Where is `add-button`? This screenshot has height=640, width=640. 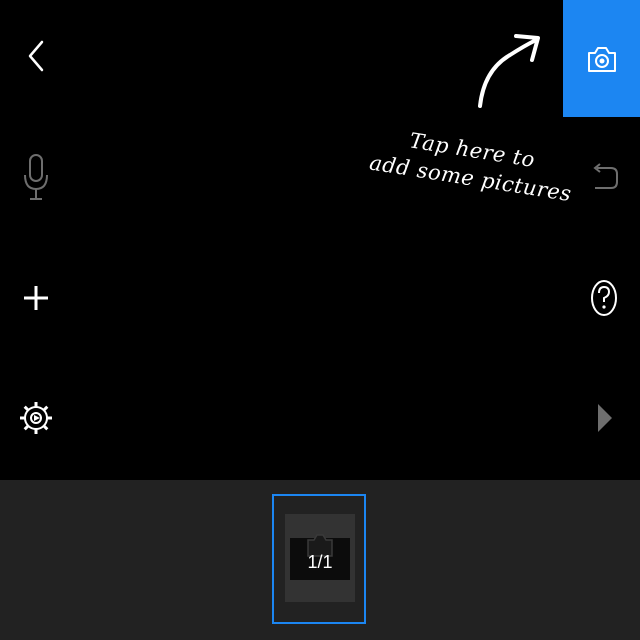
add-button is located at coordinates (36, 298).